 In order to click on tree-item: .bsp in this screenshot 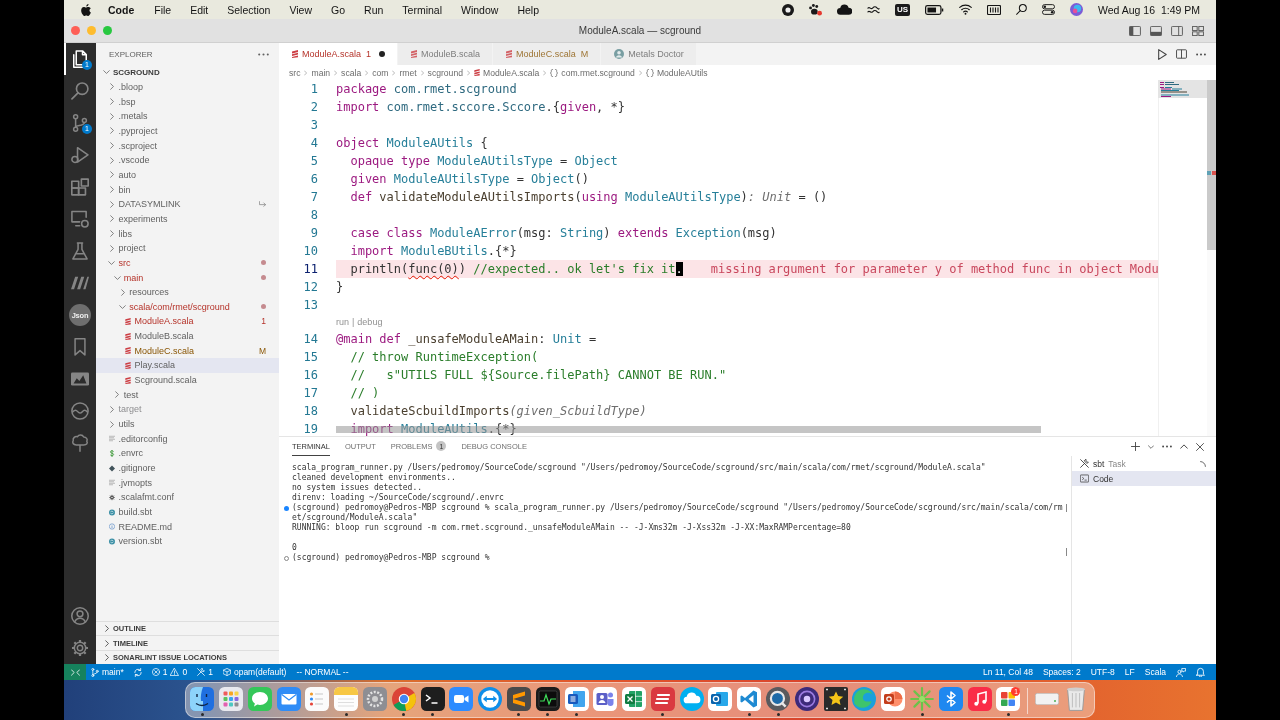, I will do `click(187, 101)`.